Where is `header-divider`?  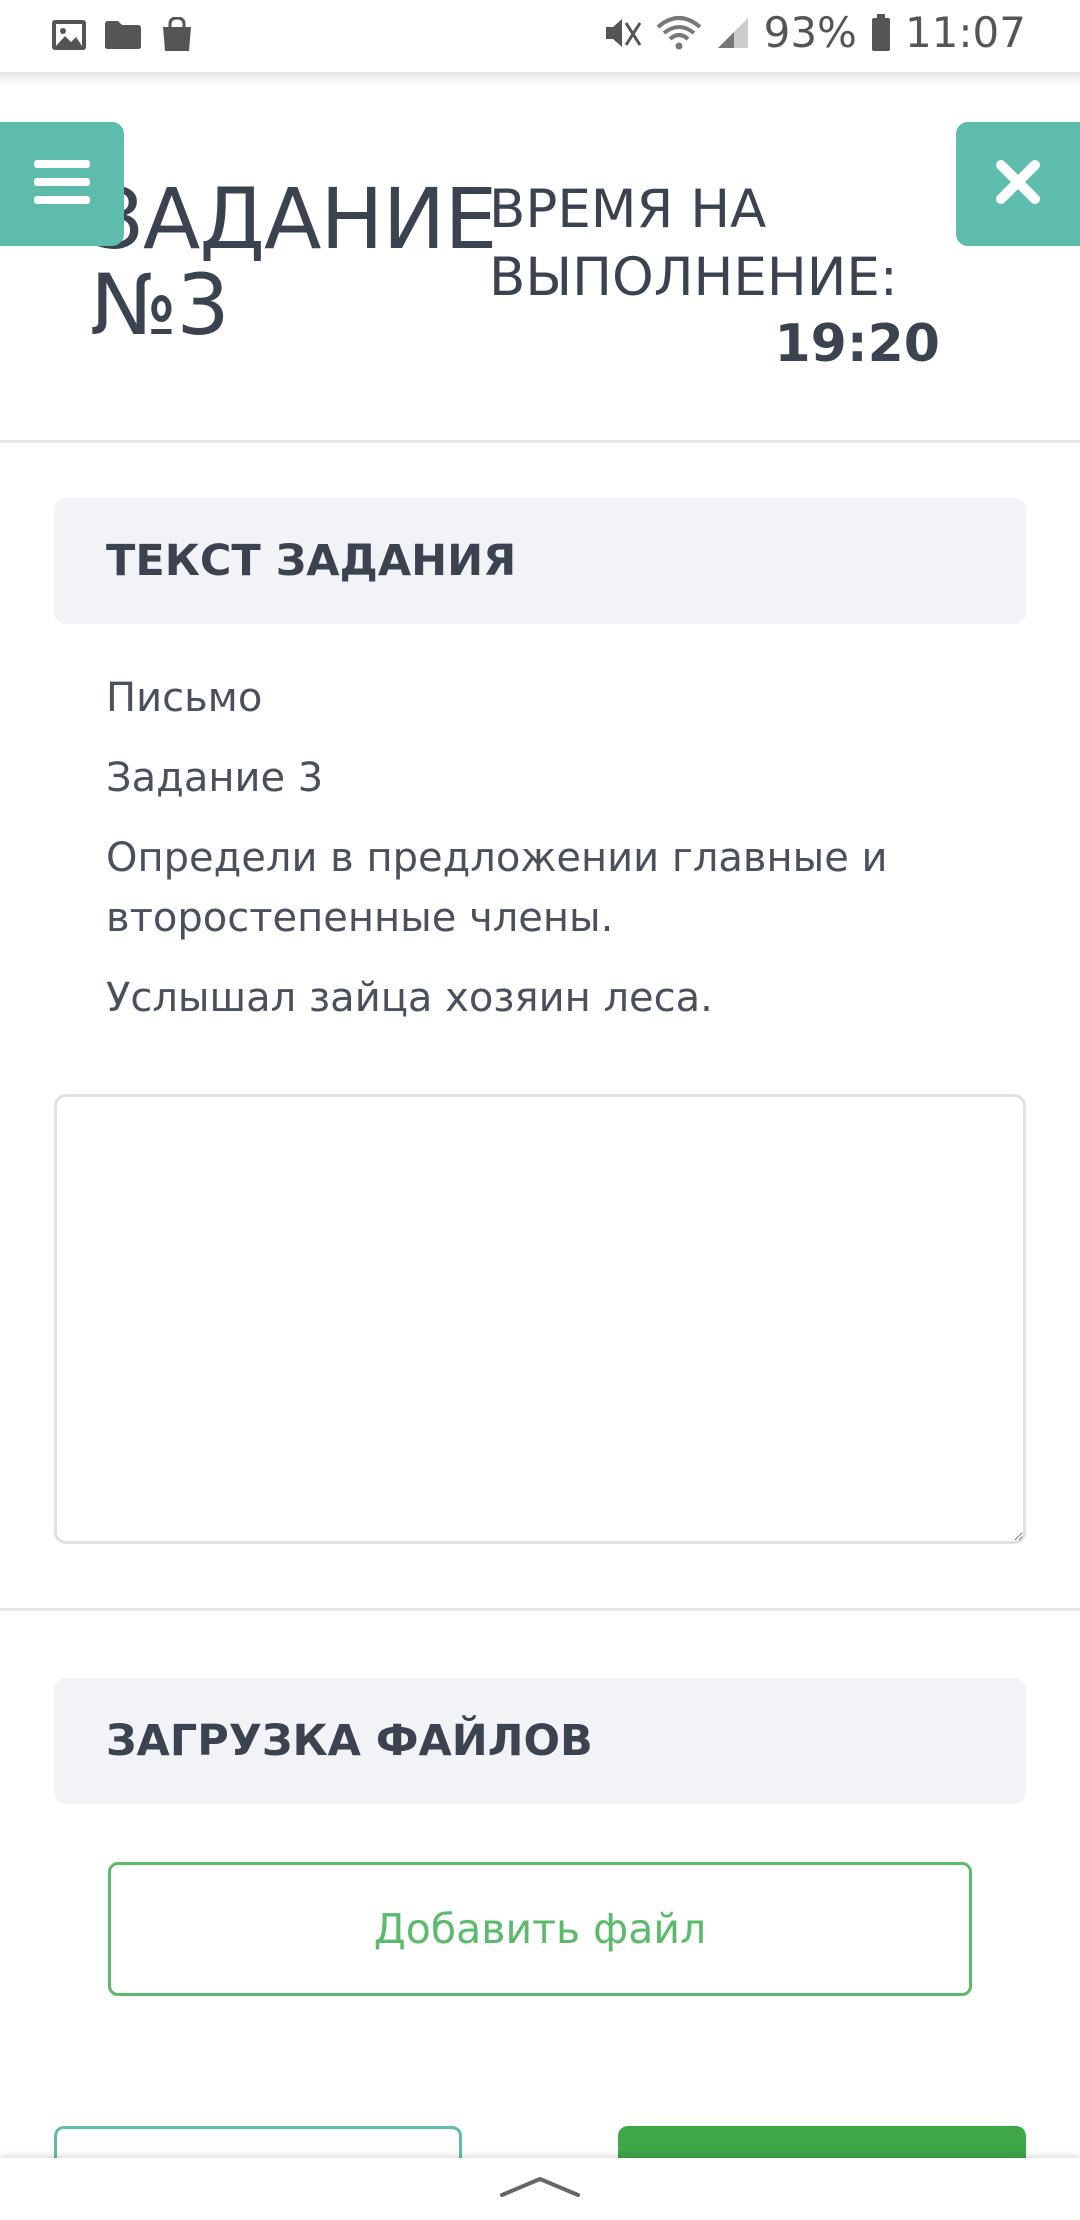 header-divider is located at coordinates (540, 441).